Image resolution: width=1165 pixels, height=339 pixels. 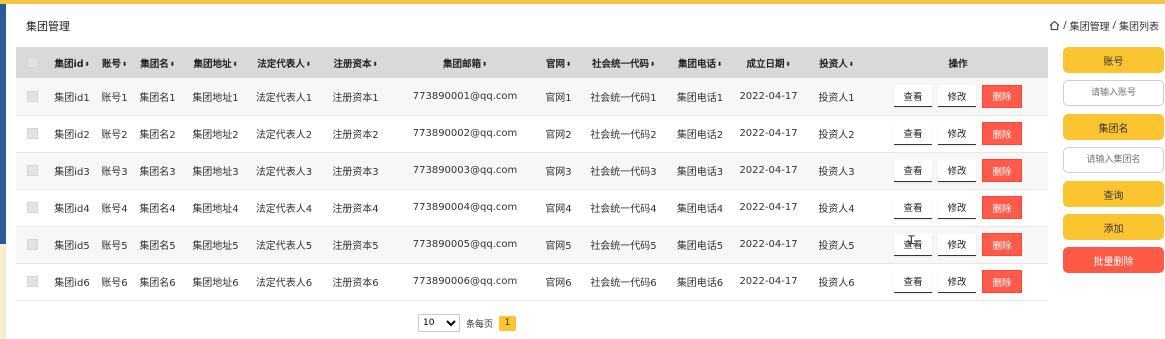 I want to click on col-header-address: 集团地址⬍, so click(x=215, y=62).